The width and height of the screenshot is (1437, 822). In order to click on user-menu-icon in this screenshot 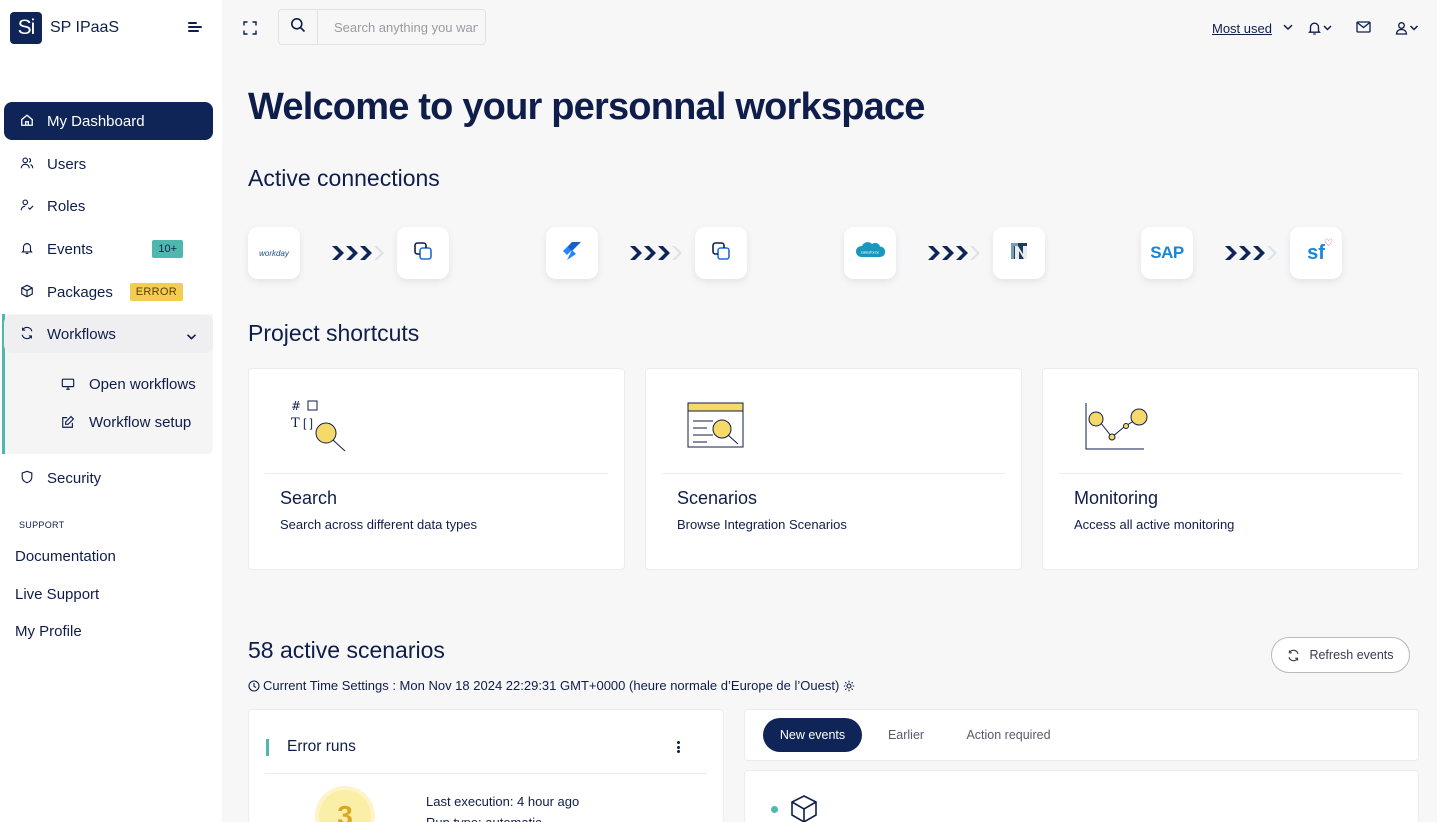, I will do `click(1407, 28)`.